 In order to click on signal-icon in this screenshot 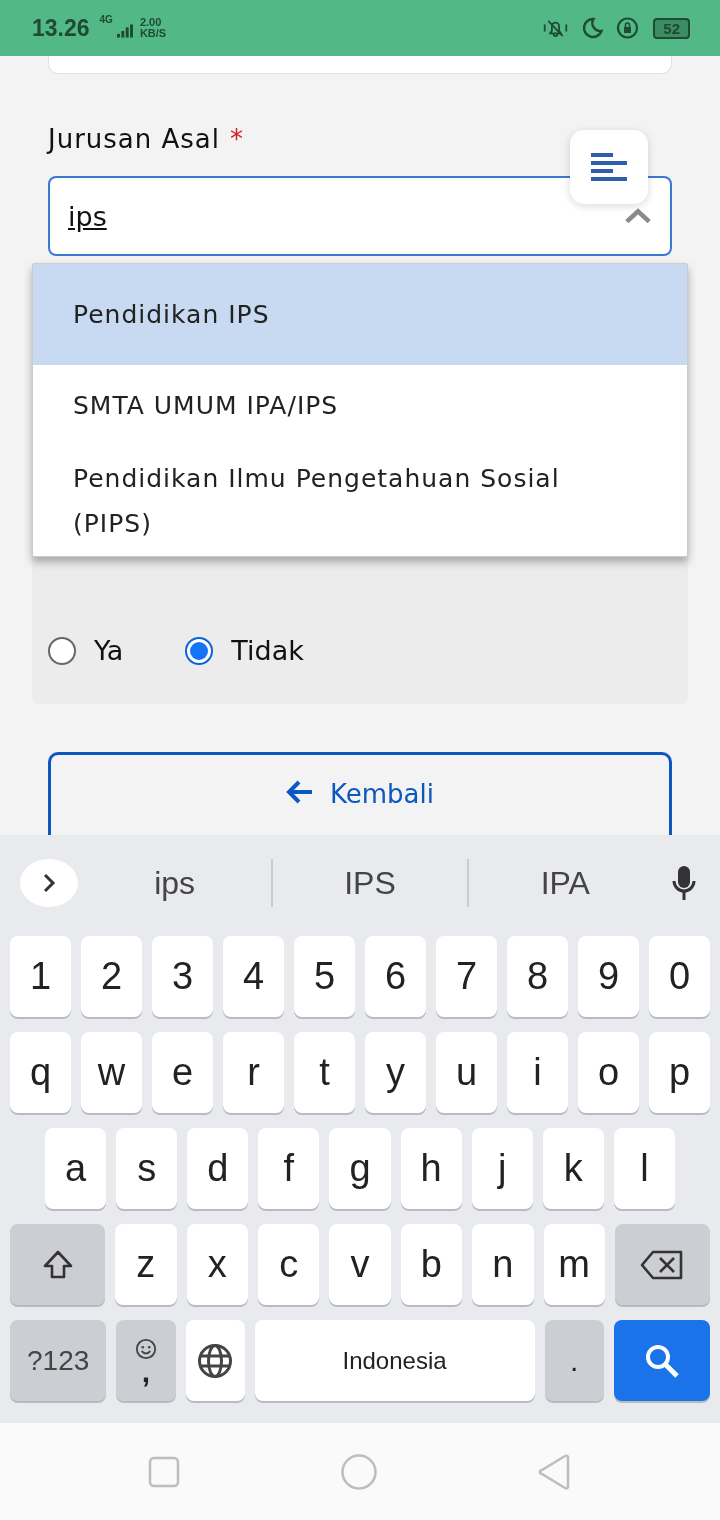, I will do `click(124, 31)`.